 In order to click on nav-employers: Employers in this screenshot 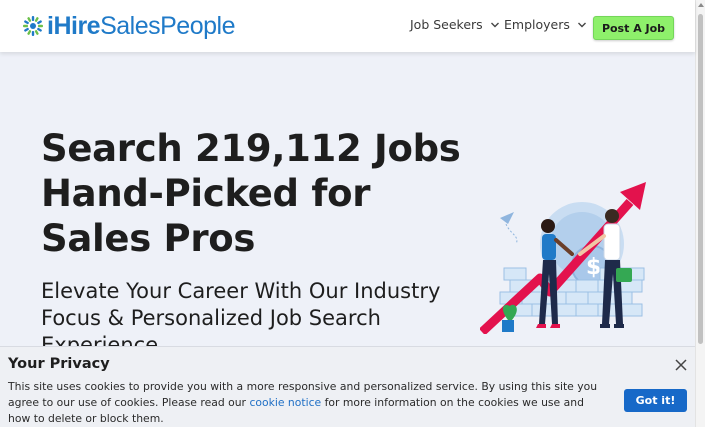, I will do `click(545, 24)`.